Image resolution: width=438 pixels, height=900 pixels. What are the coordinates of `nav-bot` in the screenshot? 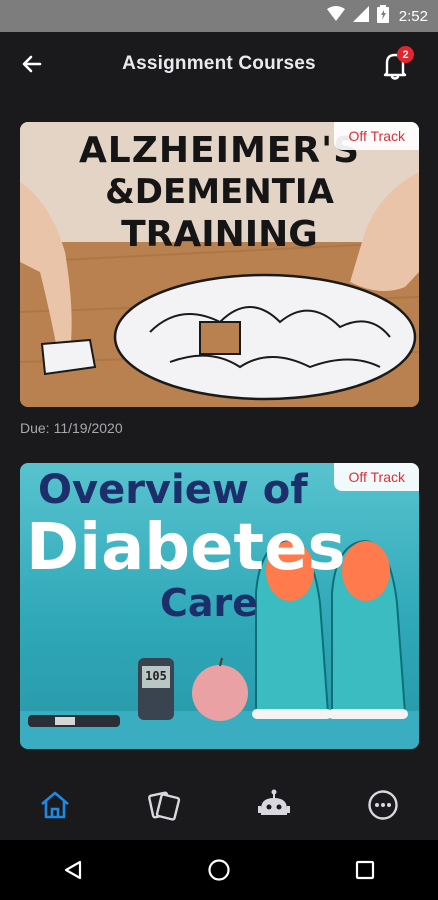 It's located at (274, 805).